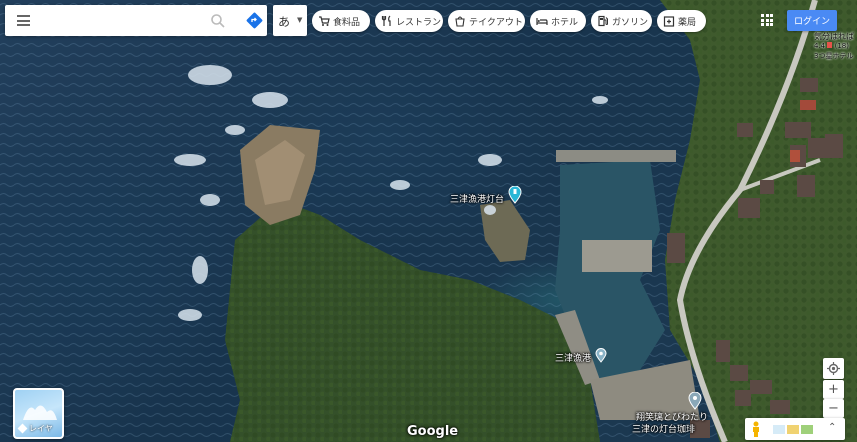 The image size is (857, 442). I want to click on chip-gas: ガソリン, so click(621, 21).